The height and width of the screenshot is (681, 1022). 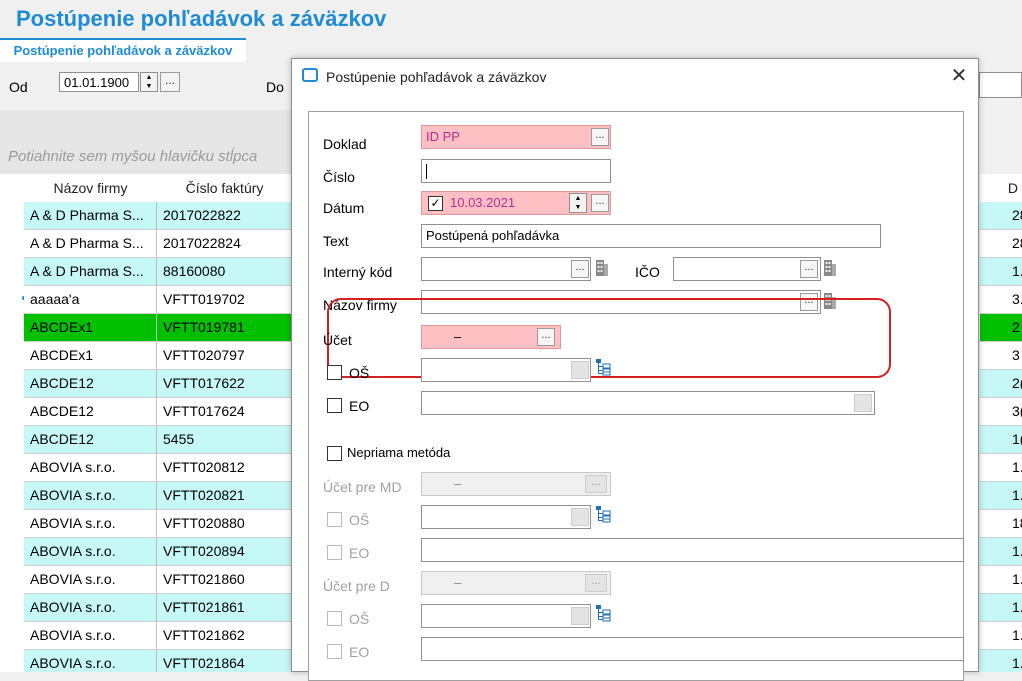 I want to click on ucet-d-input: –, so click(x=516, y=583).